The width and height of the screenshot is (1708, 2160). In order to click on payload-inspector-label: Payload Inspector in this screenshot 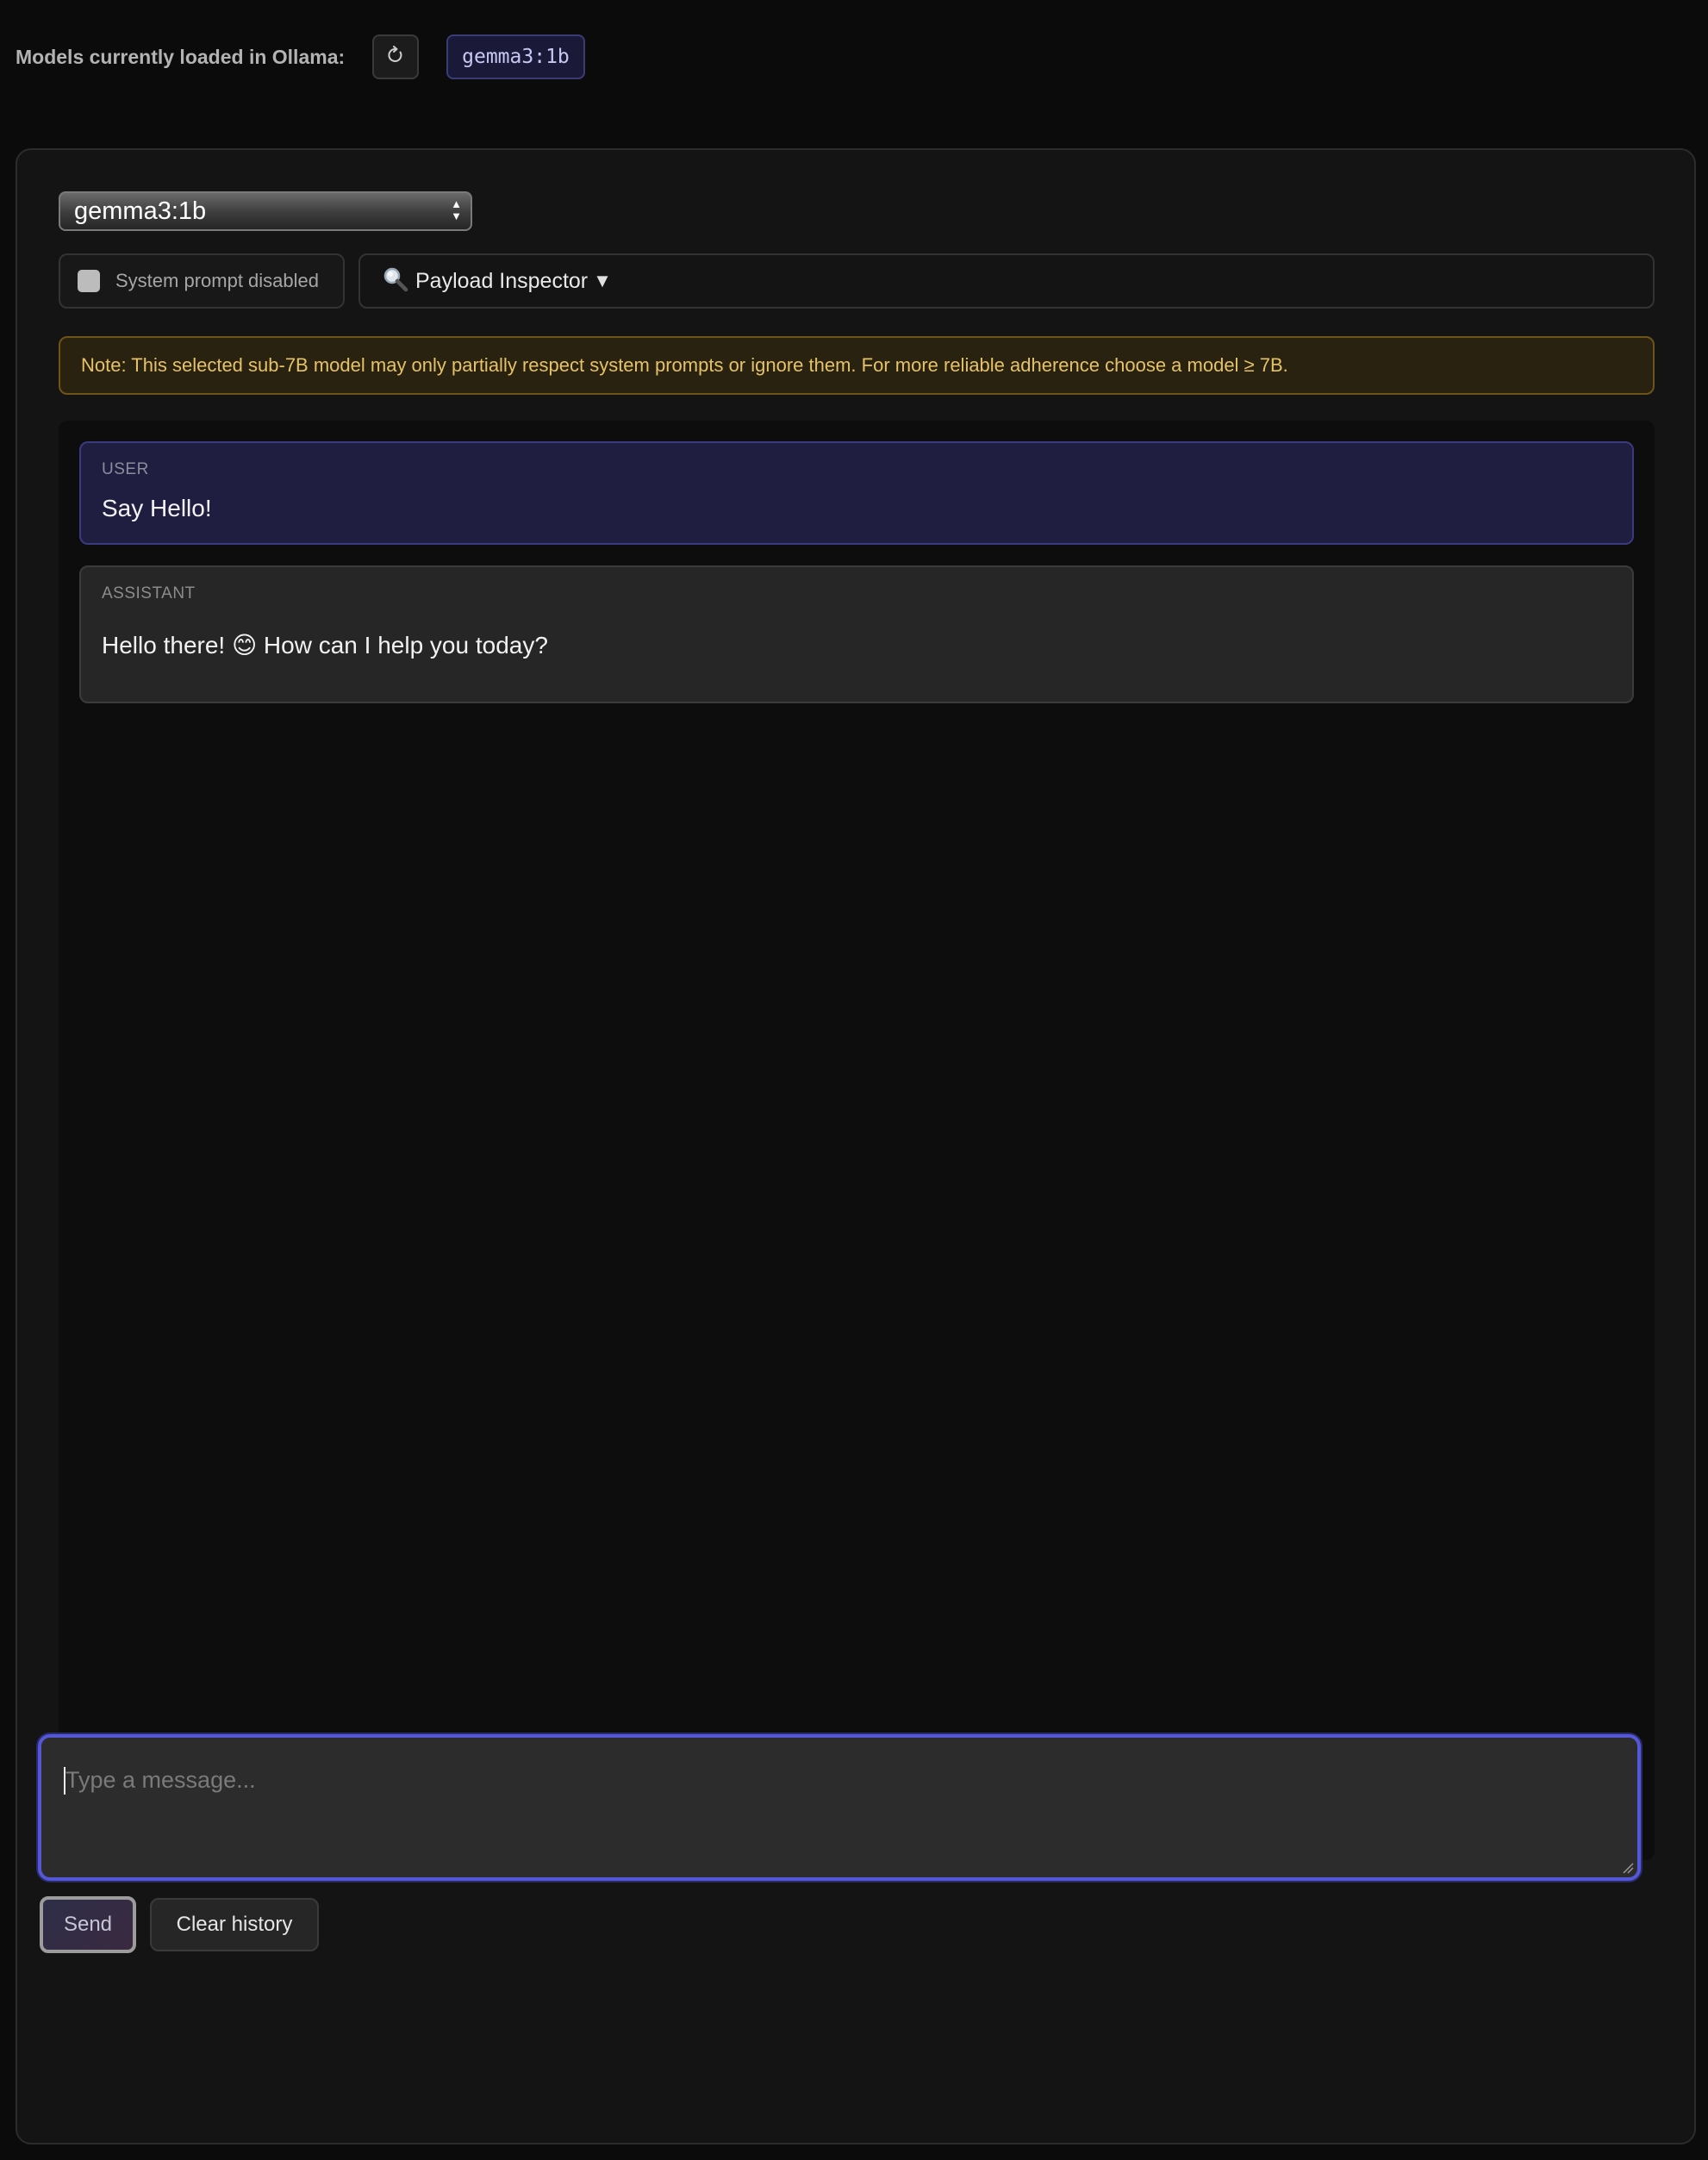, I will do `click(502, 280)`.